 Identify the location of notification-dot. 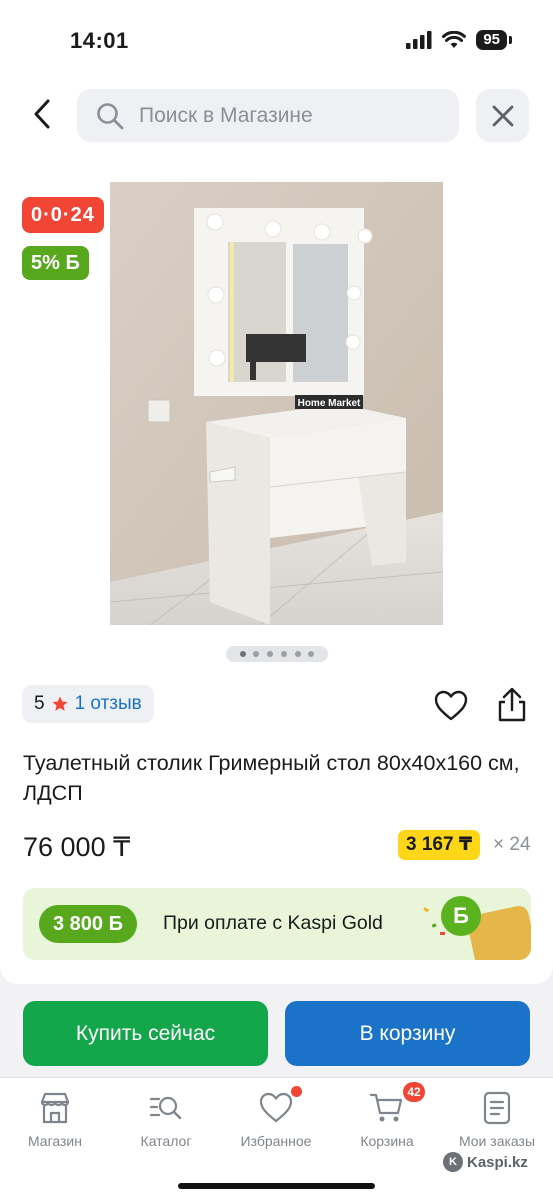
(296, 1091).